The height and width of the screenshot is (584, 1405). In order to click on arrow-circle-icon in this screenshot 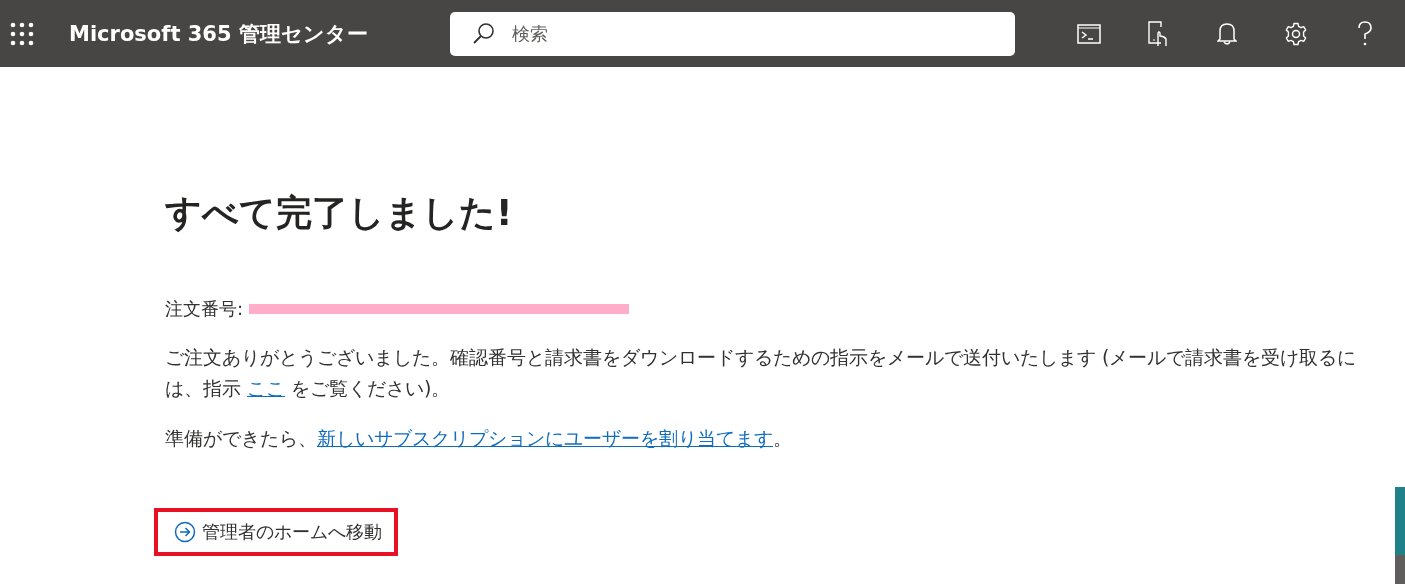, I will do `click(185, 532)`.